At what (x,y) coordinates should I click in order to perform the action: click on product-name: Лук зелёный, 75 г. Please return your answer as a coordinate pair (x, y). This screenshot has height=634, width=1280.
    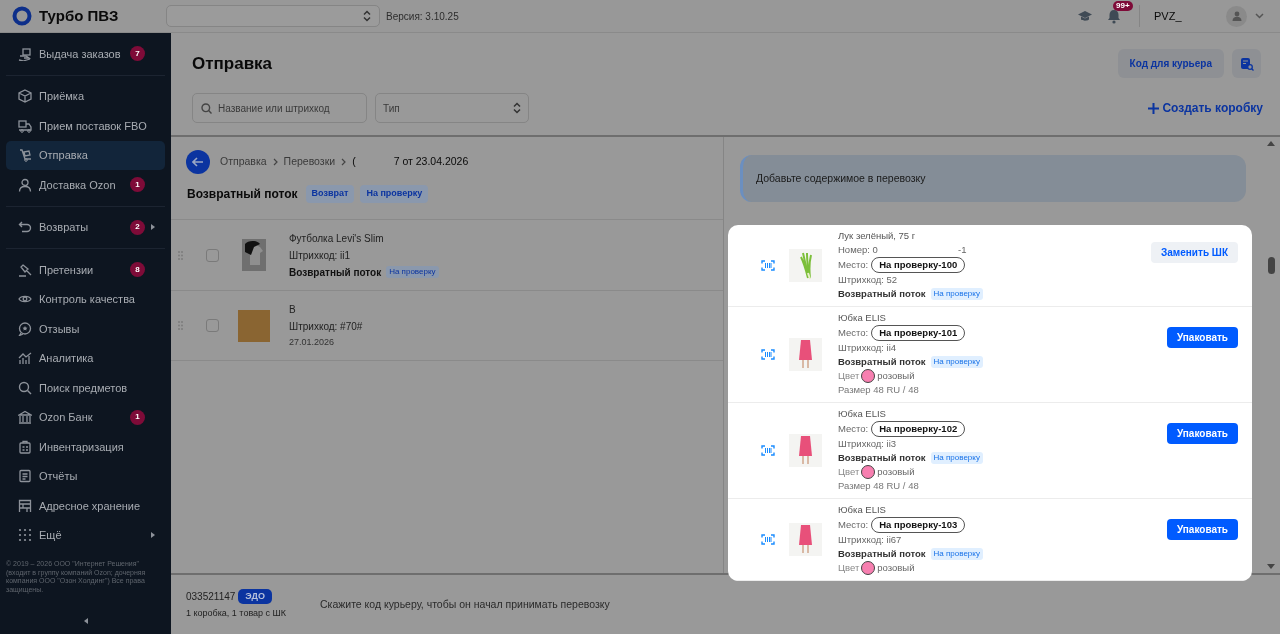
    Looking at the image, I should click on (877, 236).